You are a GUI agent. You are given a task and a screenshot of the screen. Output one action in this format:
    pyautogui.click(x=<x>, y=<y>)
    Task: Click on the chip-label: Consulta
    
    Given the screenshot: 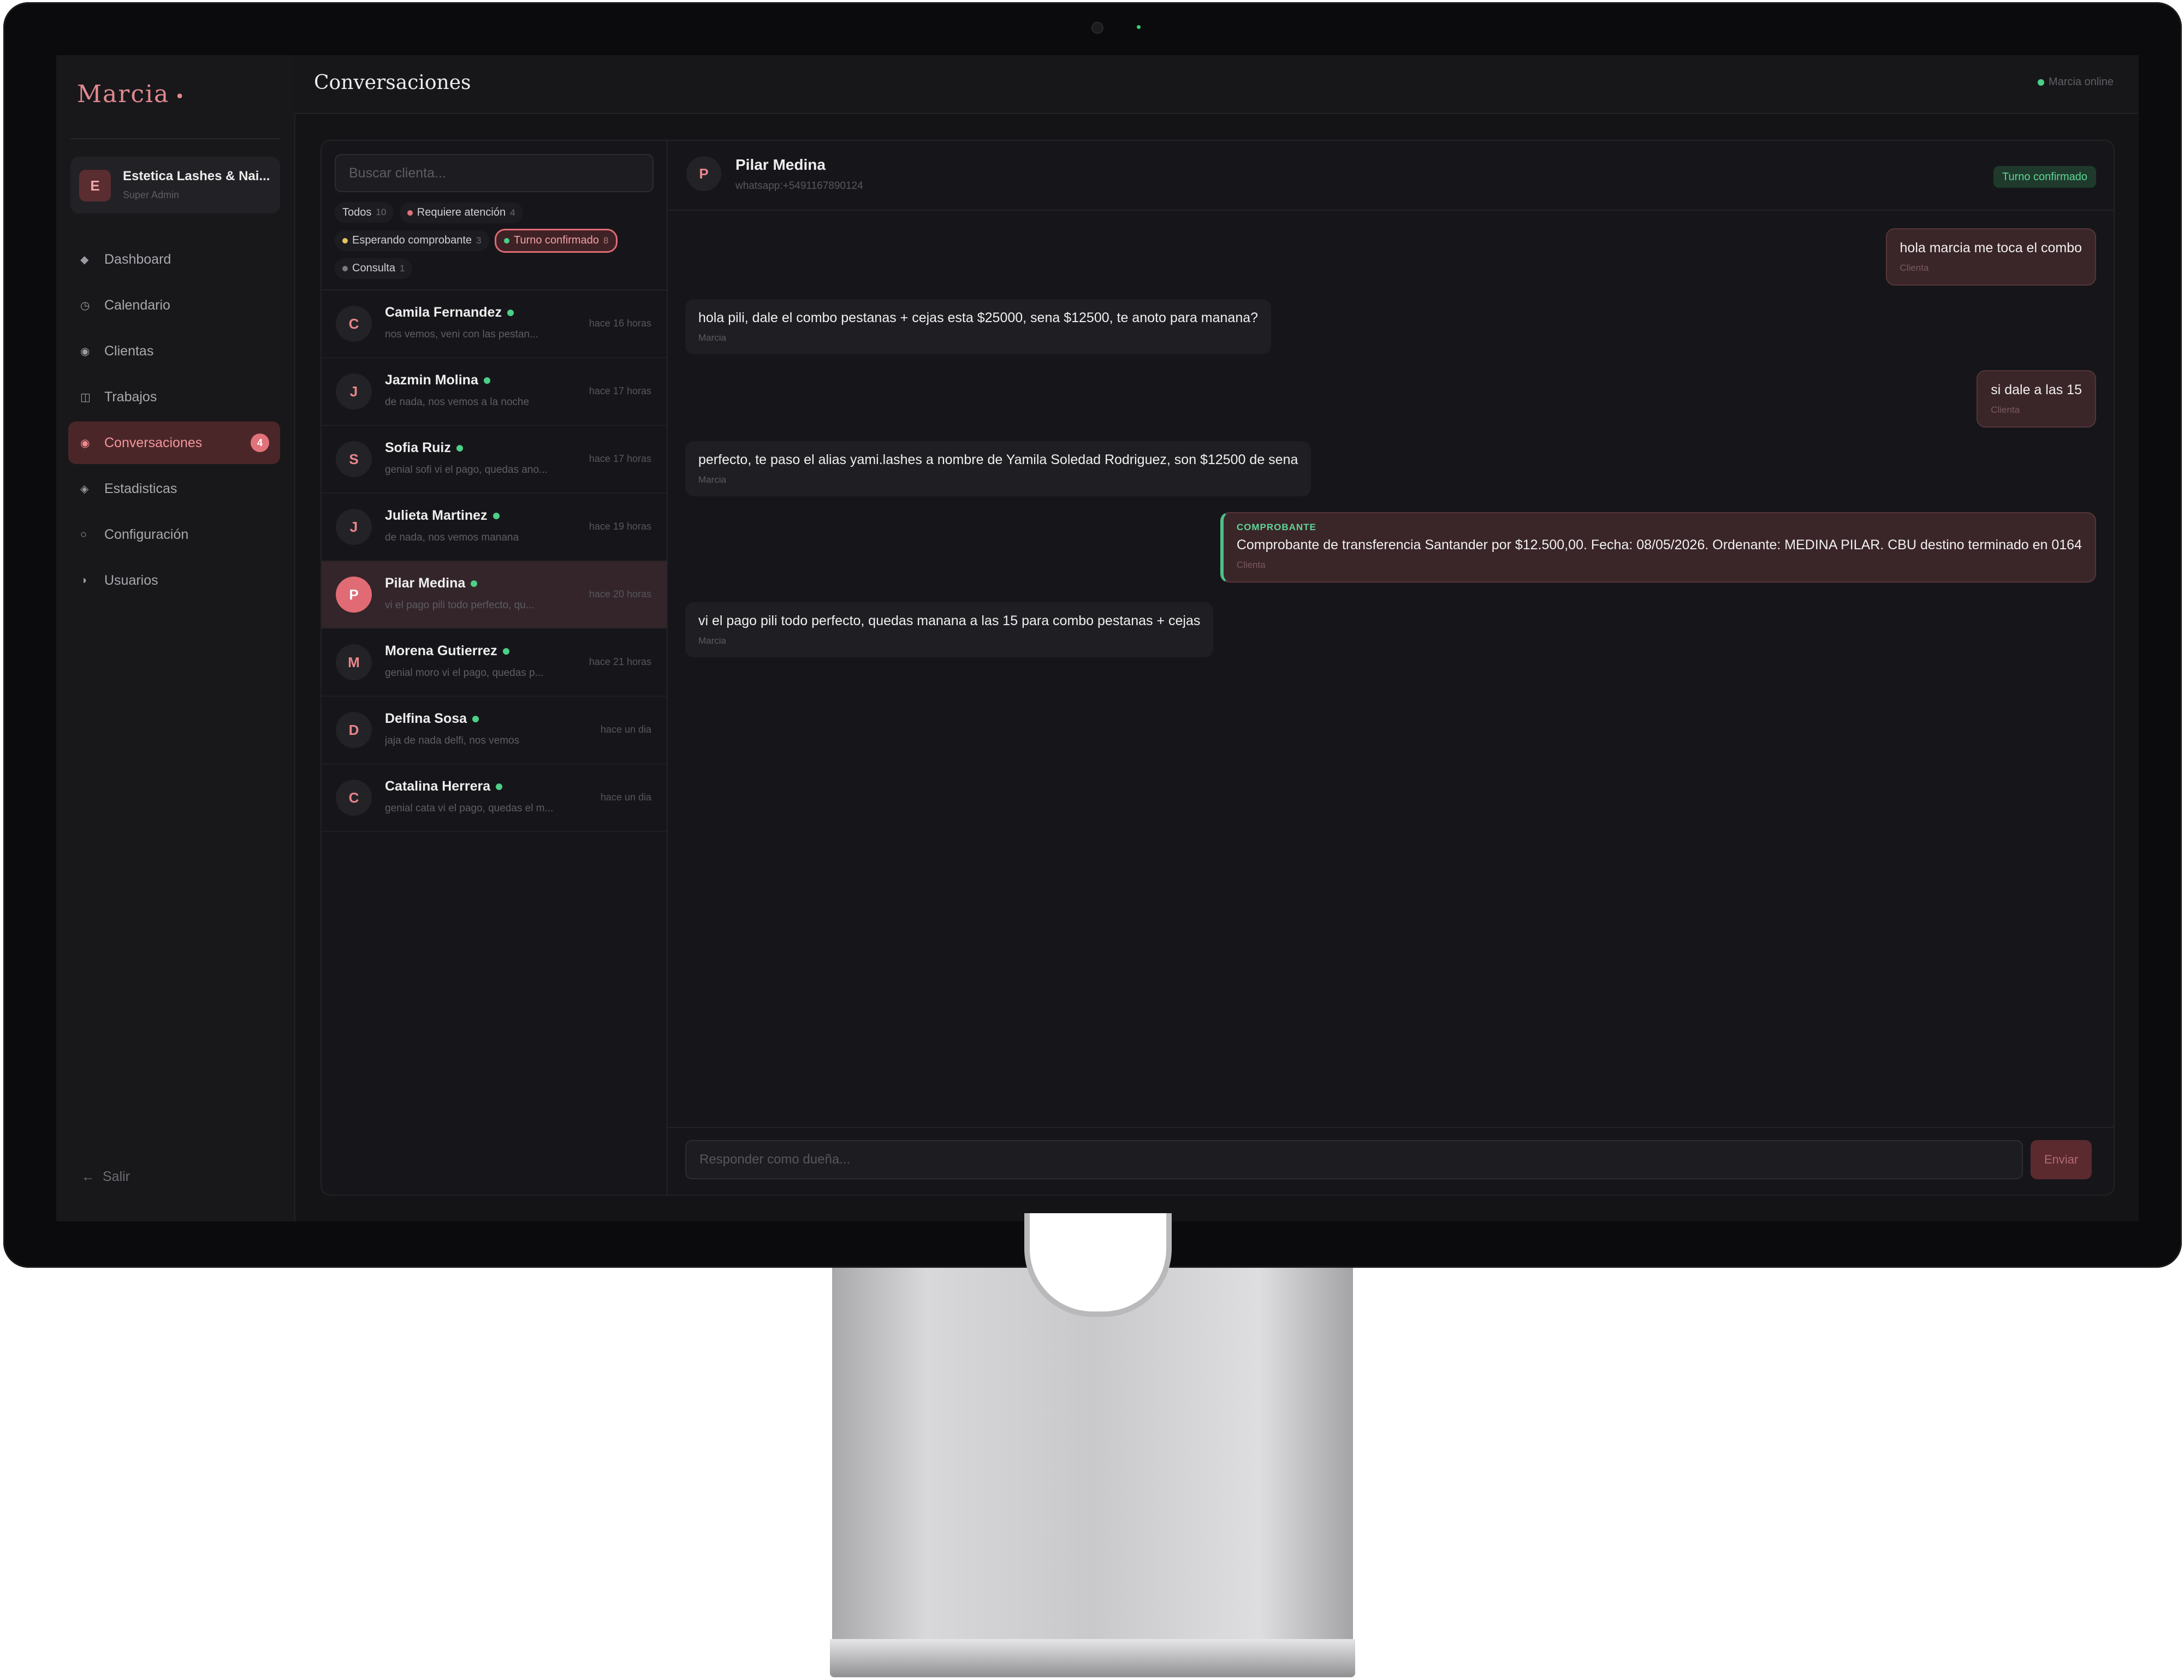 What is the action you would take?
    pyautogui.click(x=373, y=268)
    